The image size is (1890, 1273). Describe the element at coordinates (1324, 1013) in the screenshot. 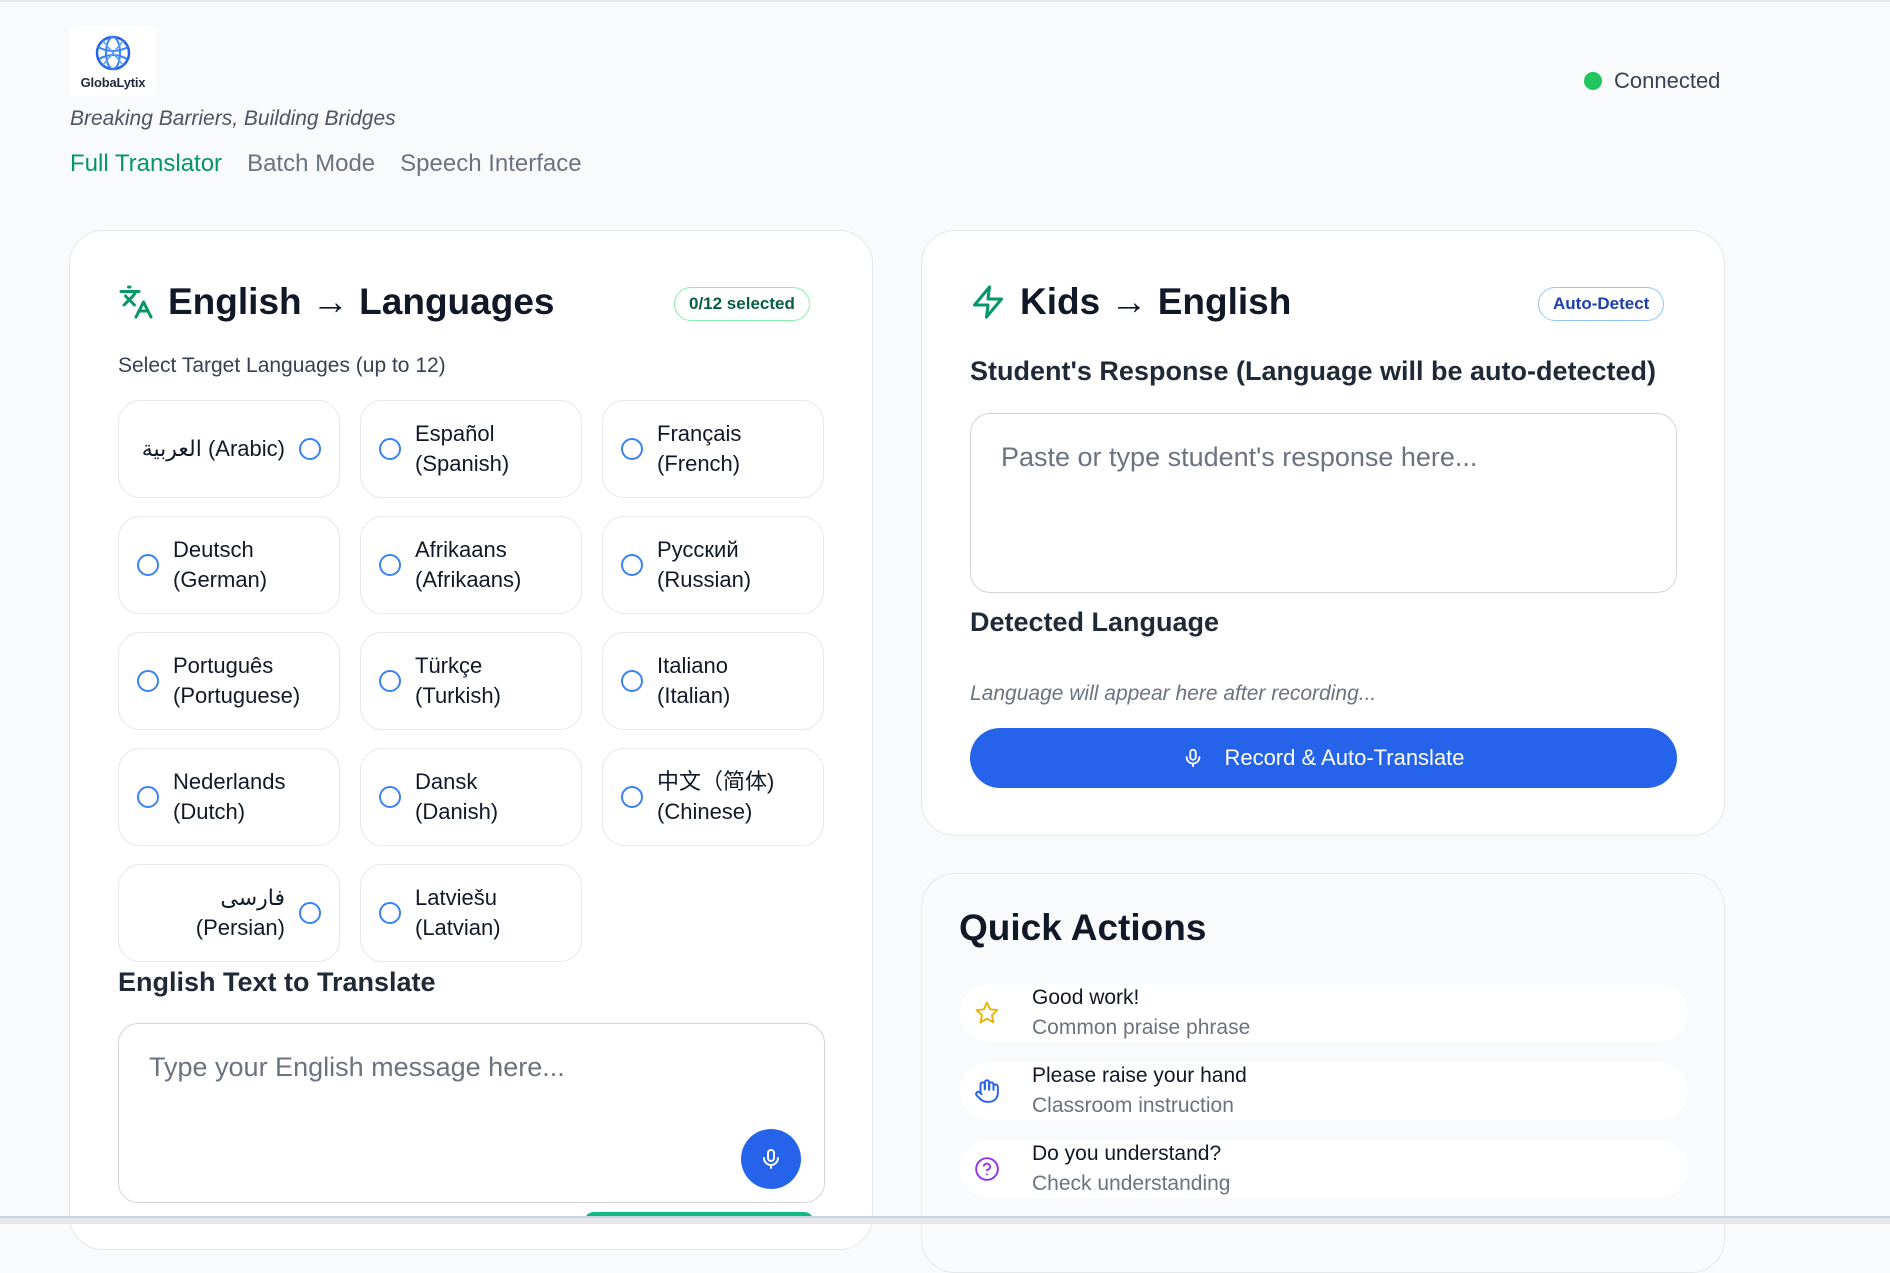

I see `quick-action-good-work: Good work! Common praise phrase` at that location.